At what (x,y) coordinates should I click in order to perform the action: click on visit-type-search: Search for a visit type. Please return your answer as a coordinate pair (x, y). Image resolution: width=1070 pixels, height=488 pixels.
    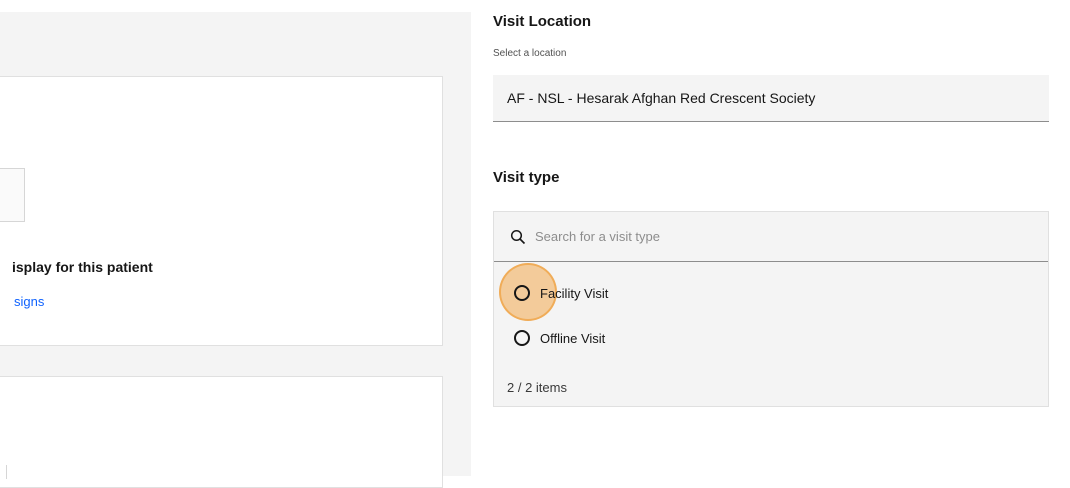
    Looking at the image, I should click on (771, 237).